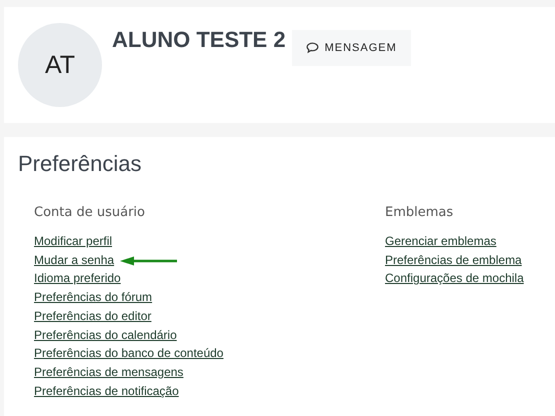 The height and width of the screenshot is (416, 555). I want to click on section-heading: Conta de usuário, so click(89, 212).